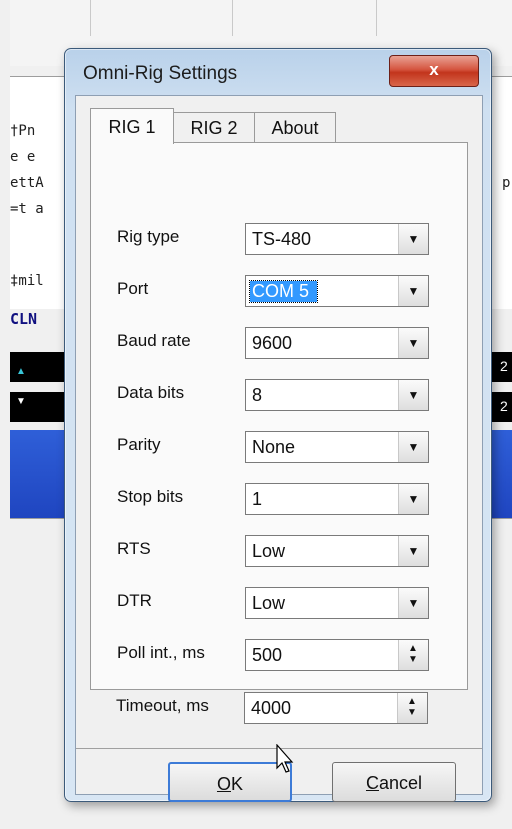  I want to click on editor-line: ettA, so click(27, 183).